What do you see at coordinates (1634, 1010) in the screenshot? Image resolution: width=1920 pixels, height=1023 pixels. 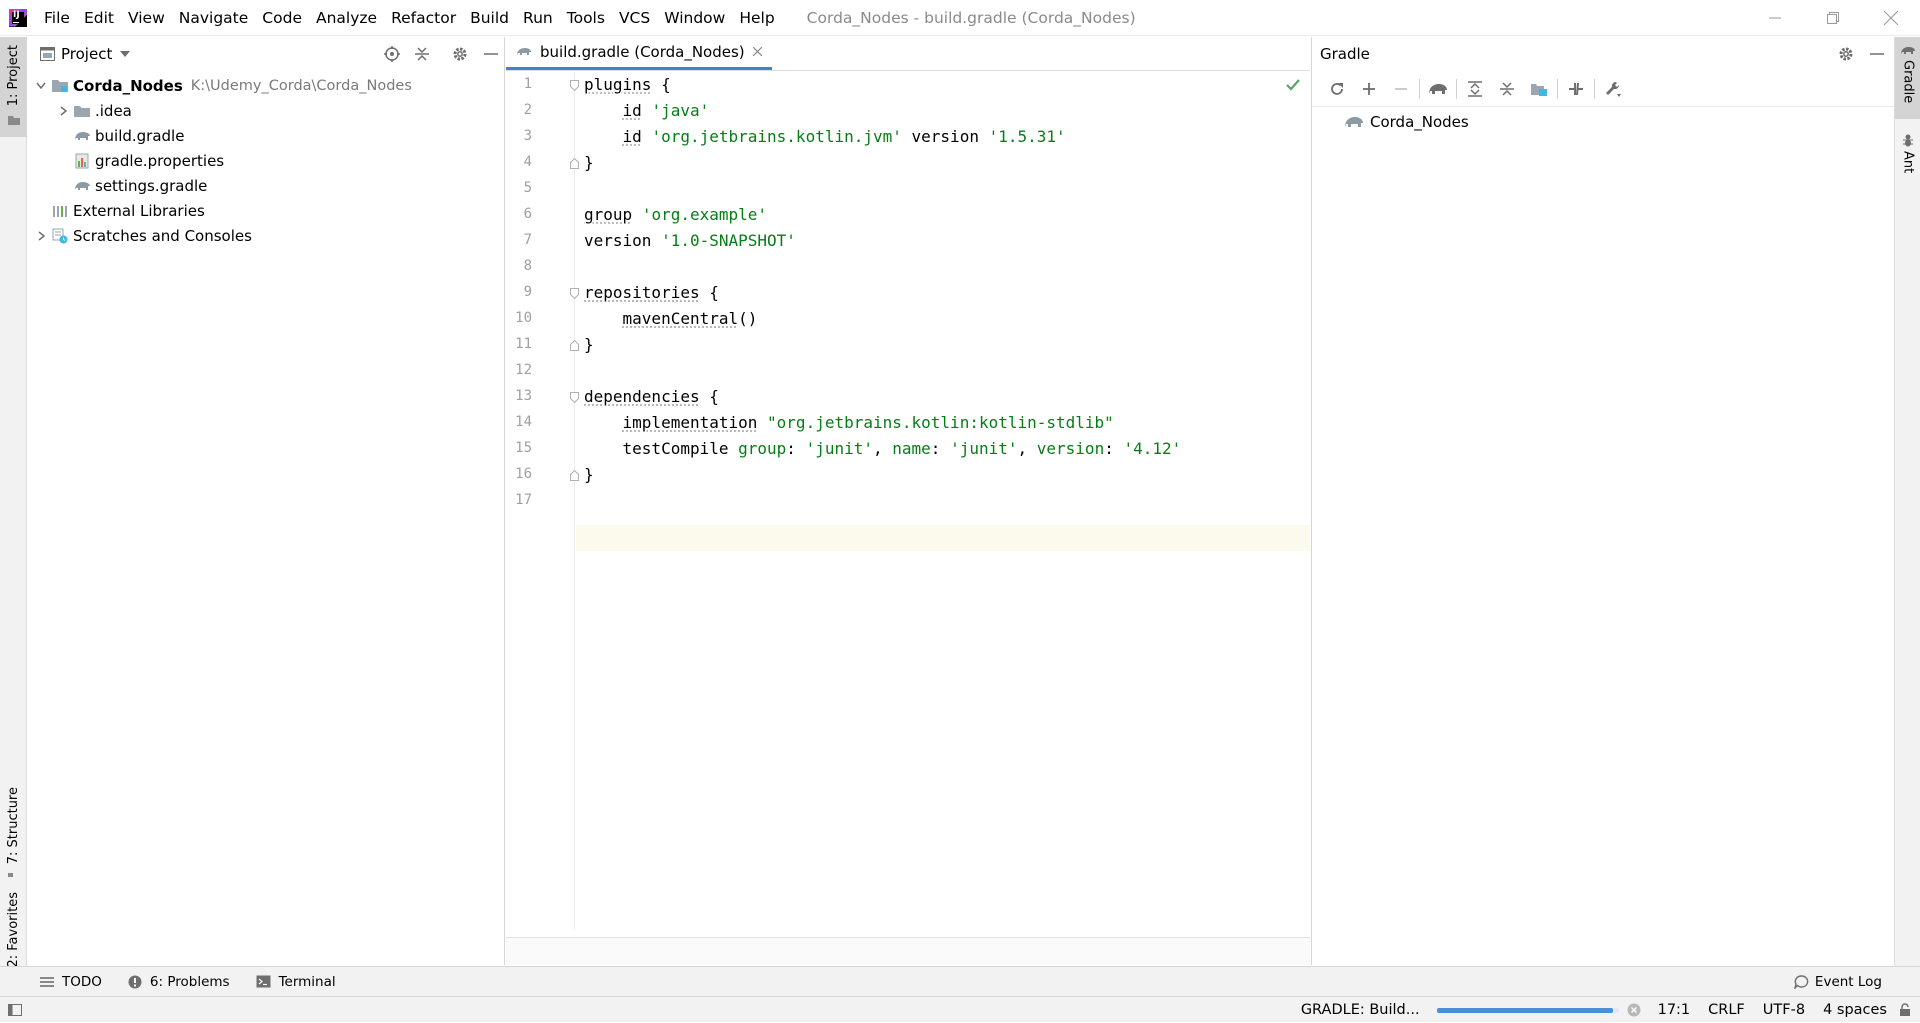 I see `cancel-task-icon` at bounding box center [1634, 1010].